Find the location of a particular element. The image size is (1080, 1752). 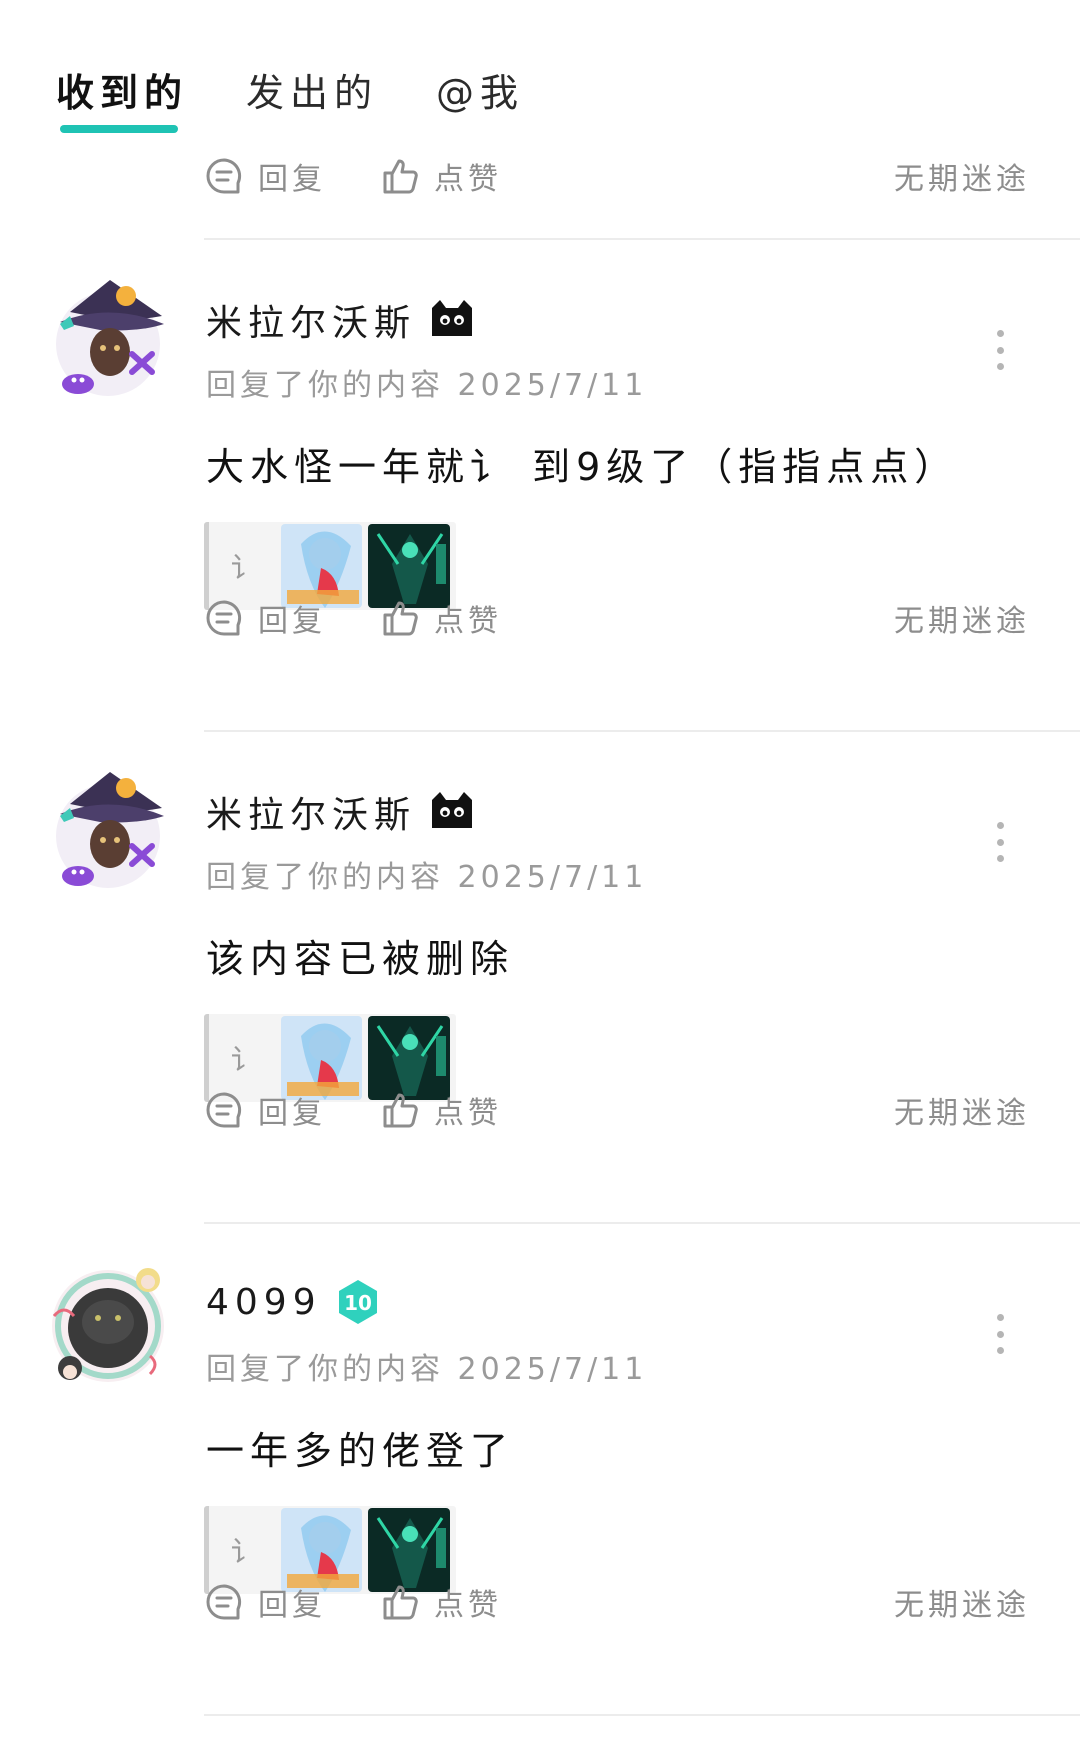

username: 4099 is located at coordinates (264, 1302).